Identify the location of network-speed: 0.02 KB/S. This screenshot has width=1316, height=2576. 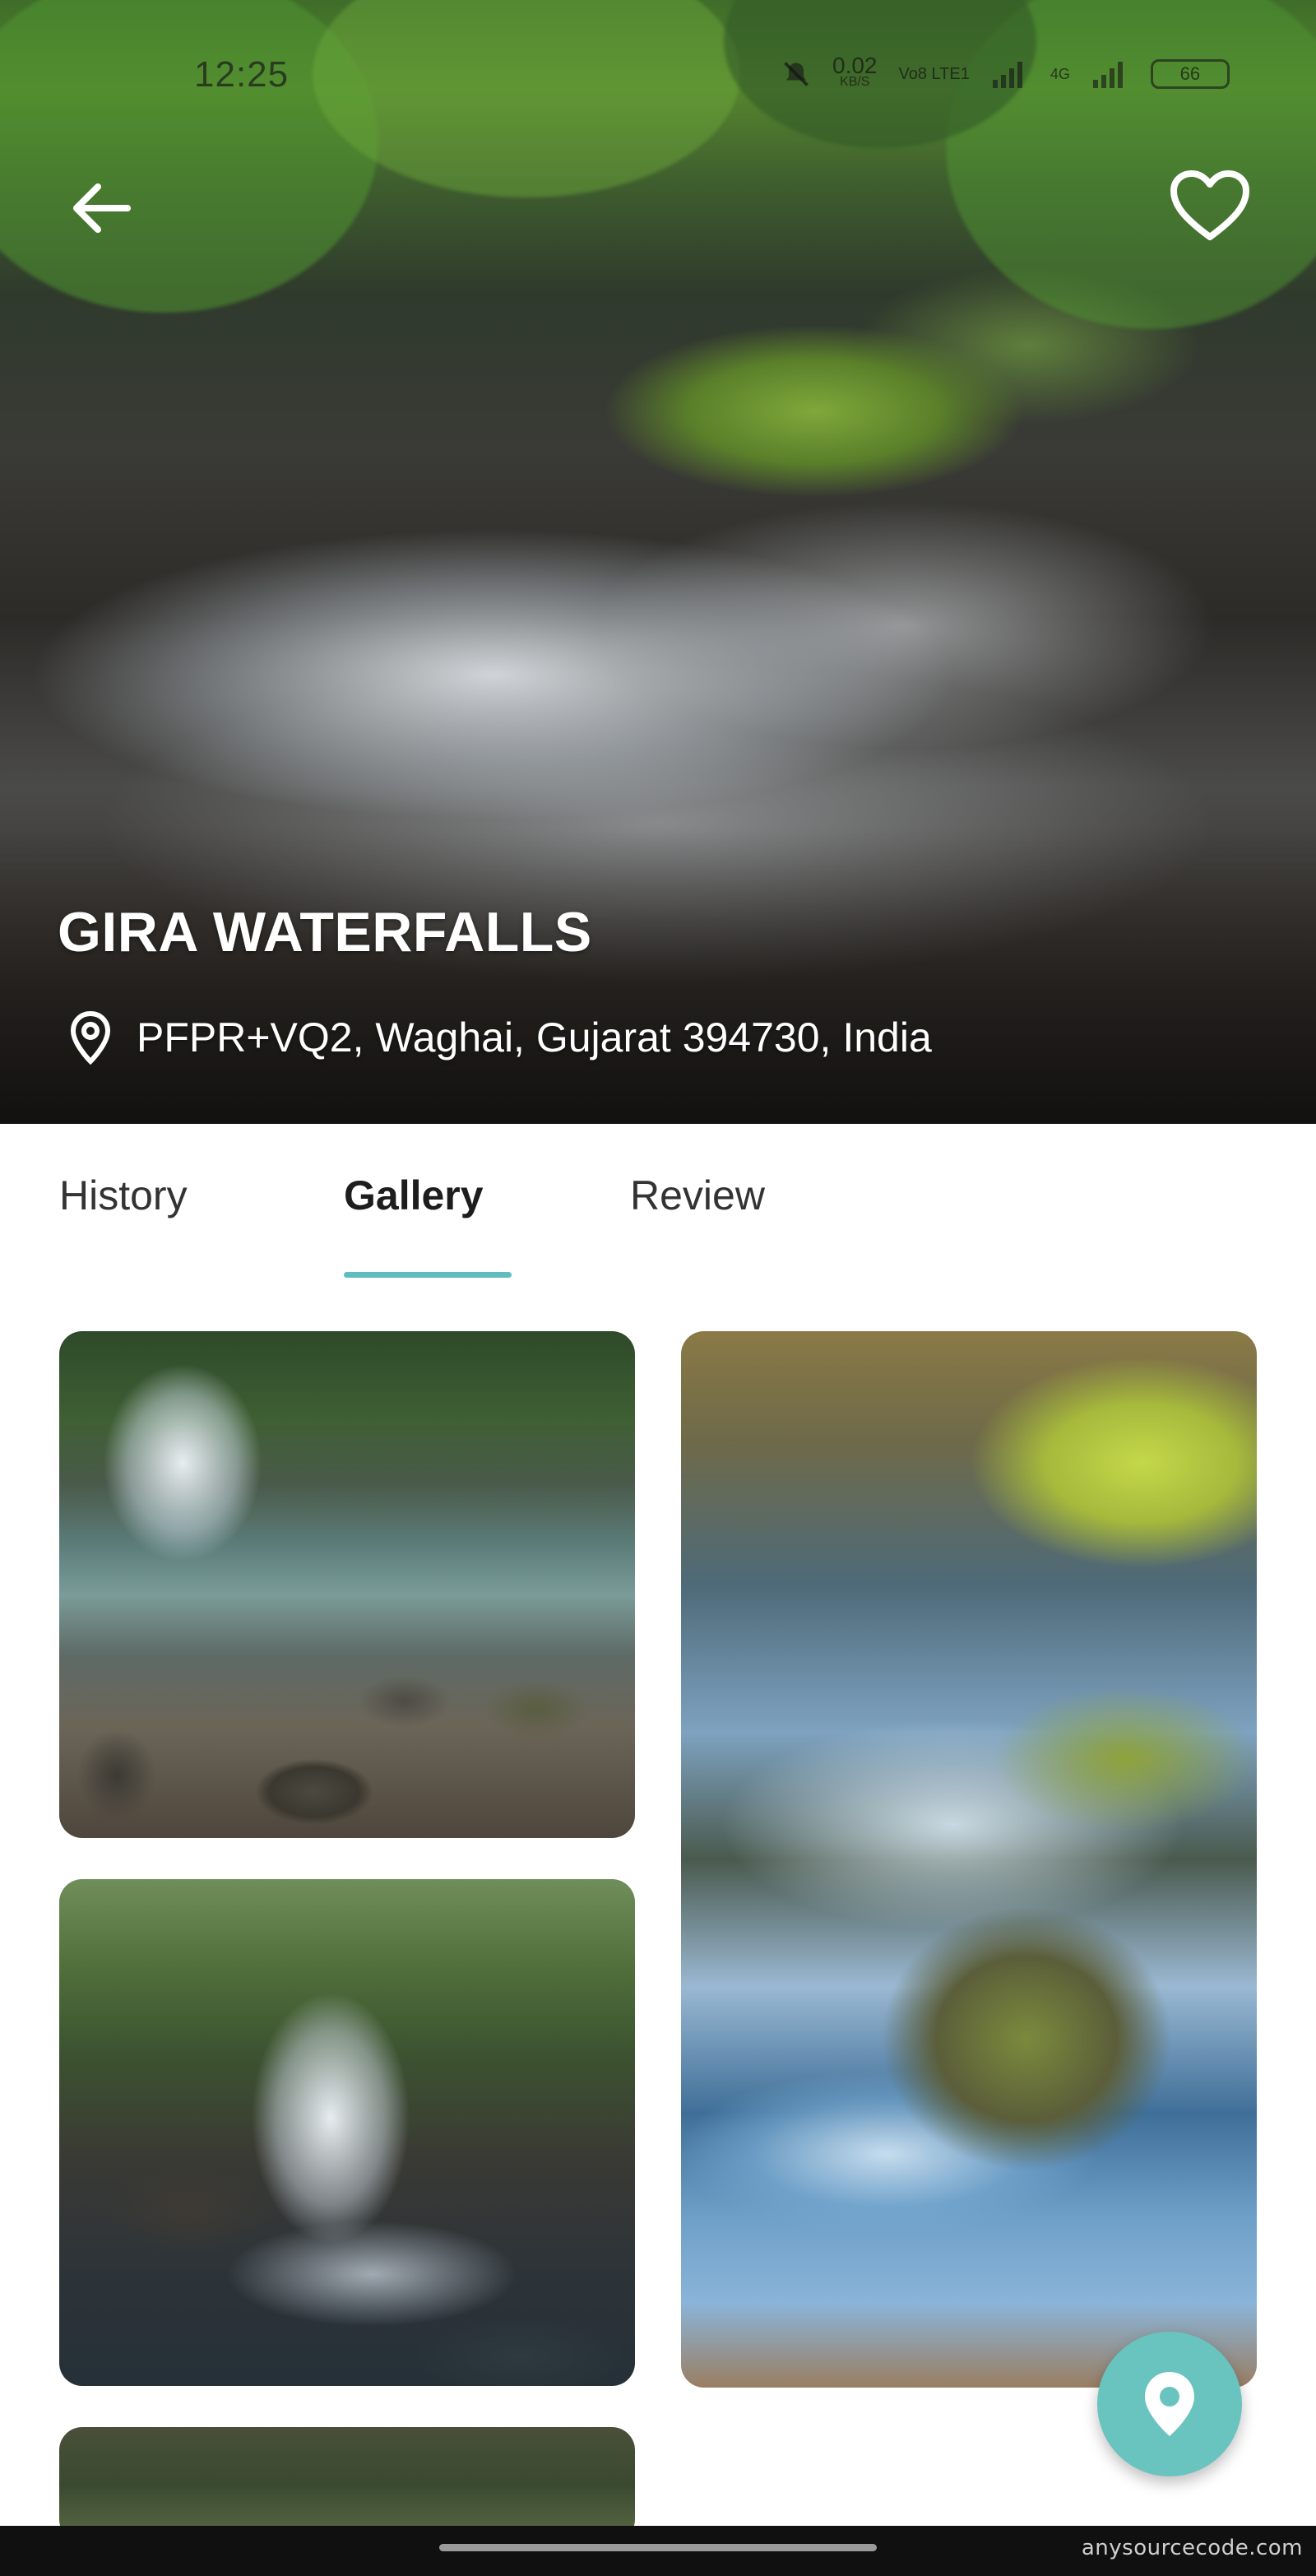
(855, 71).